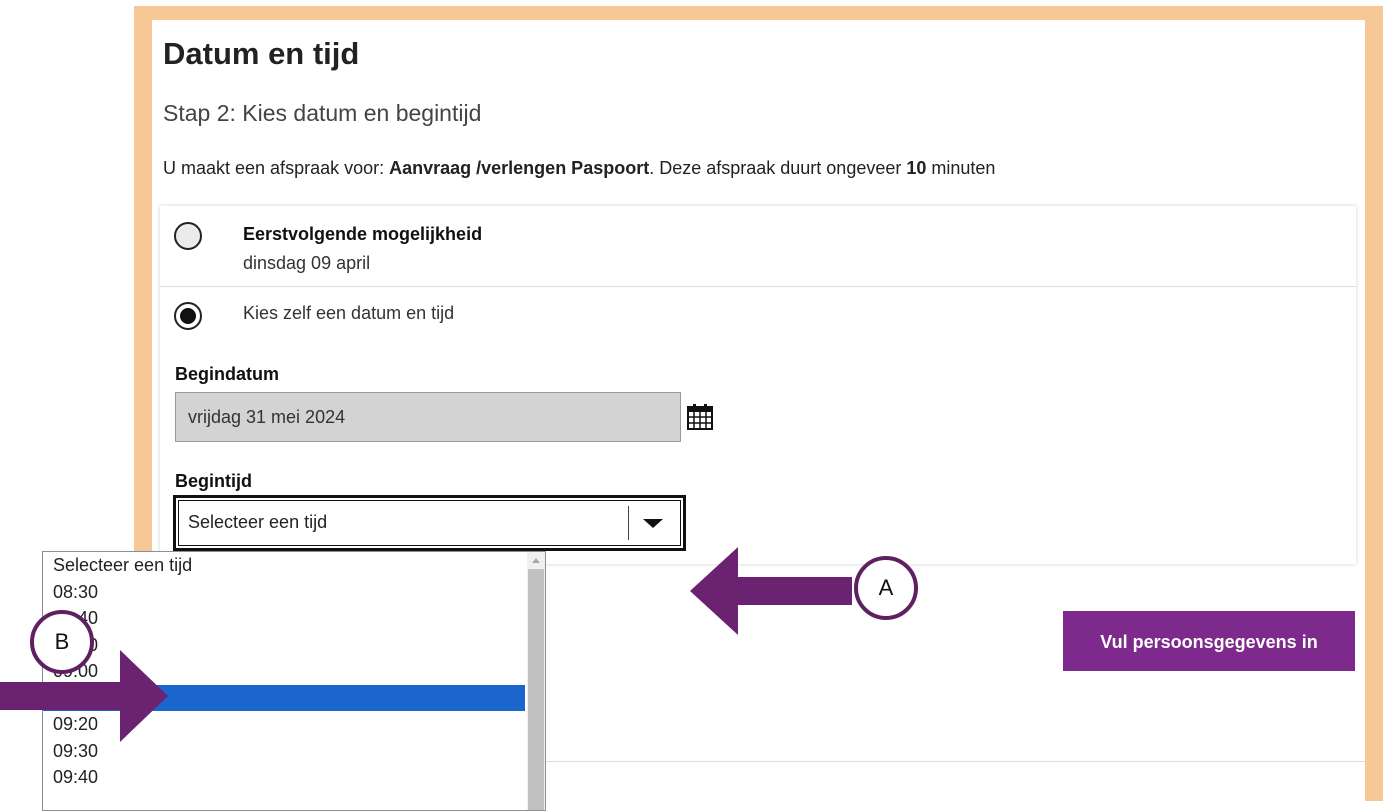 This screenshot has height=811, width=1384. Describe the element at coordinates (322, 113) in the screenshot. I see `step-subtitle: Stap 2: Kies datum en begintijd` at that location.